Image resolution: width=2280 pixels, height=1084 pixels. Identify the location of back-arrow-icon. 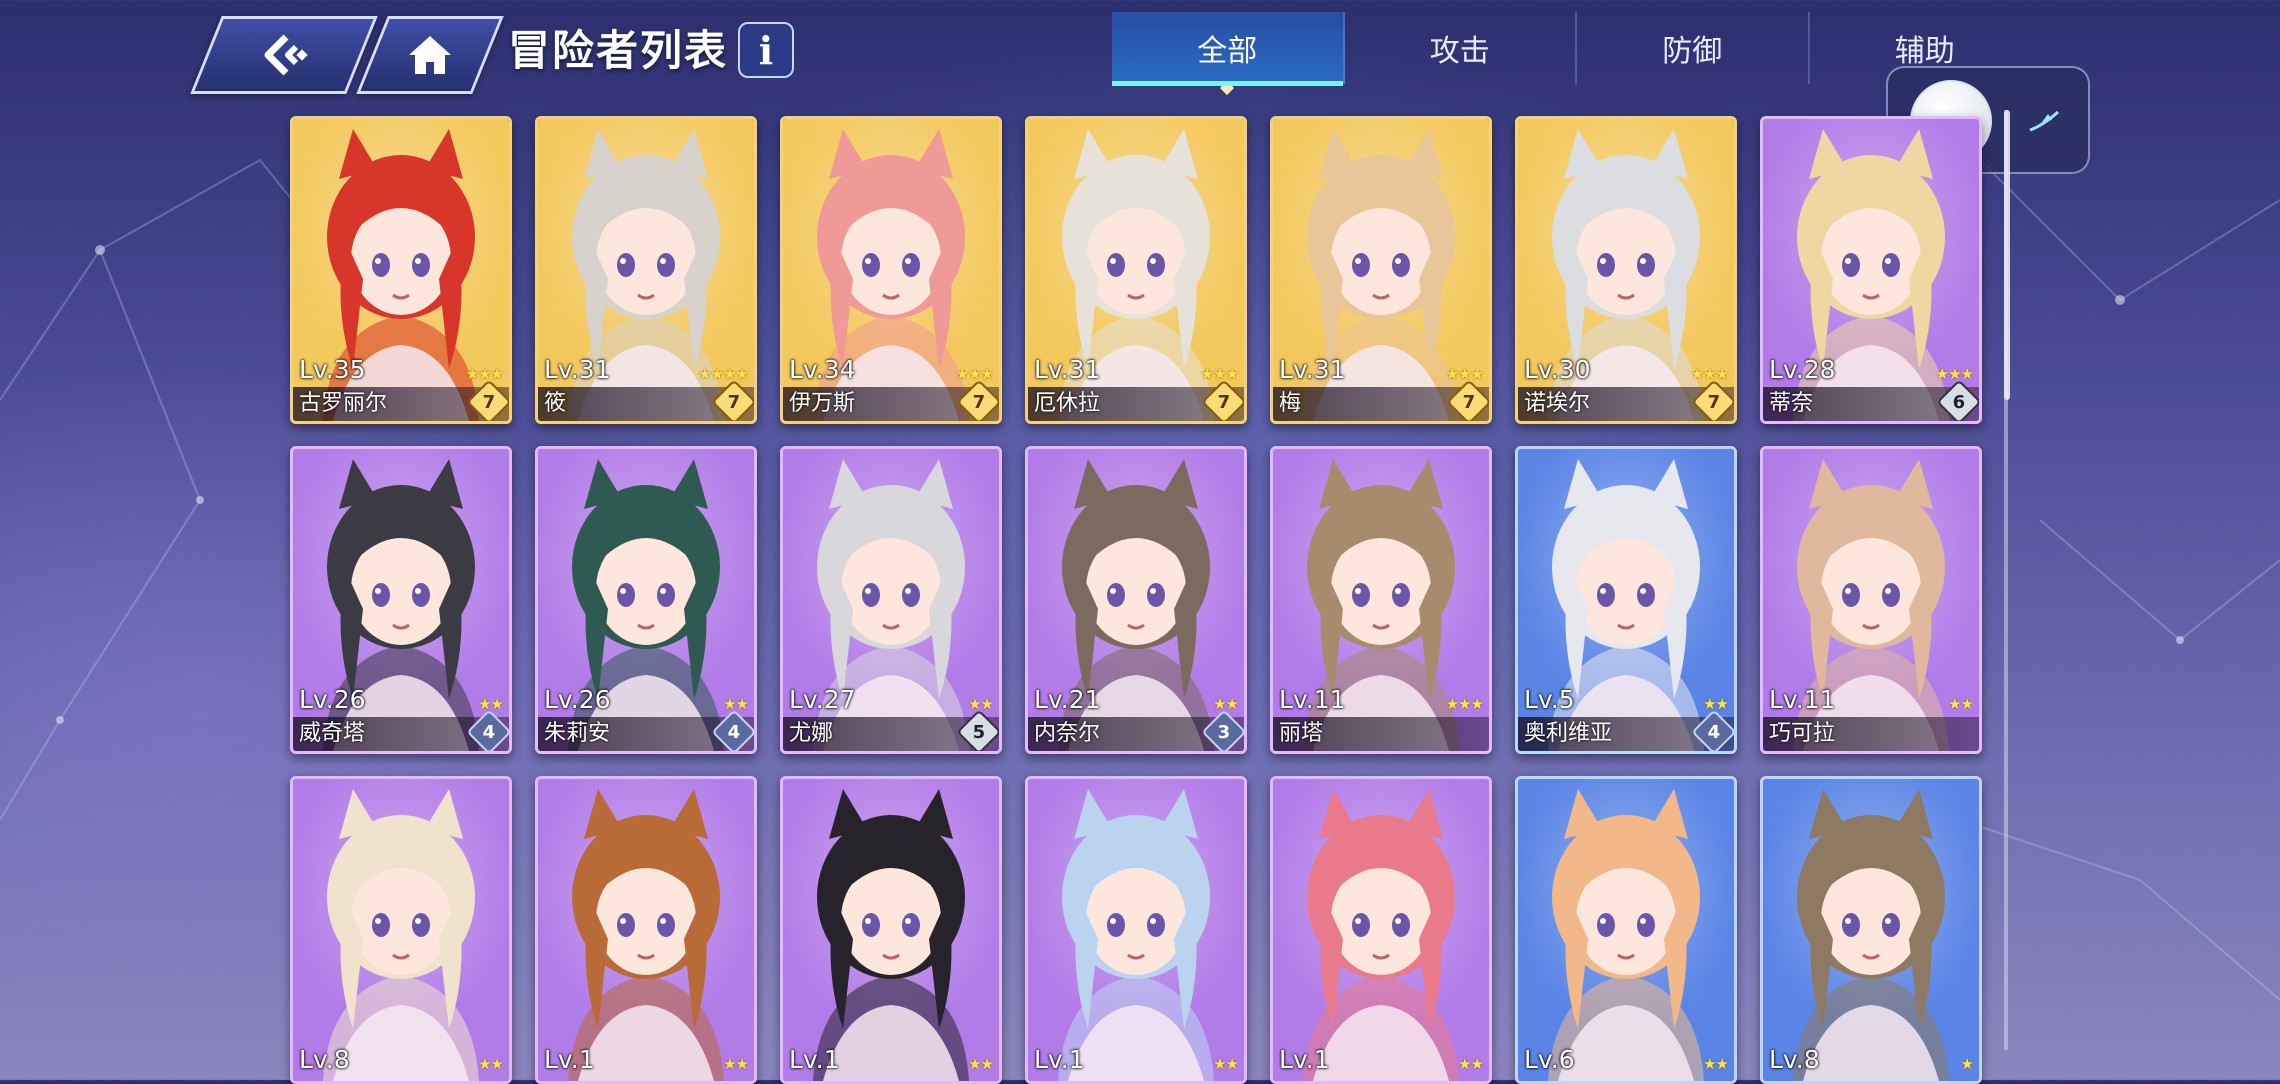
(286, 55).